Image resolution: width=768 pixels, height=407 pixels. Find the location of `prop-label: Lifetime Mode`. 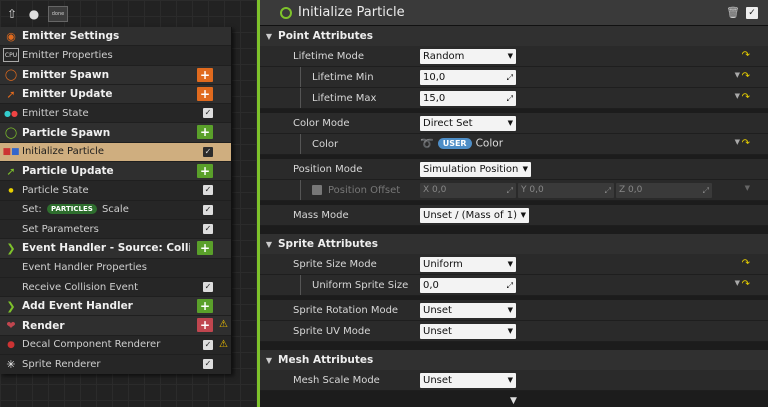

prop-label: Lifetime Mode is located at coordinates (329, 56).